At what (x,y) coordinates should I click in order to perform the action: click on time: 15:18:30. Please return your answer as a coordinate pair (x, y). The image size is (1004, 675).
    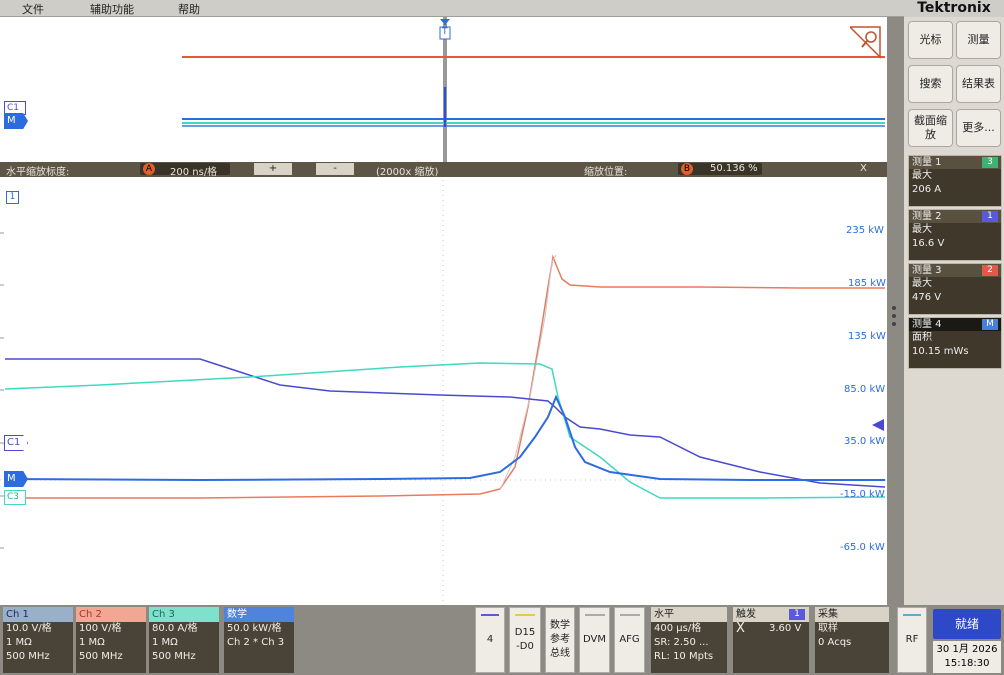
    Looking at the image, I should click on (967, 663).